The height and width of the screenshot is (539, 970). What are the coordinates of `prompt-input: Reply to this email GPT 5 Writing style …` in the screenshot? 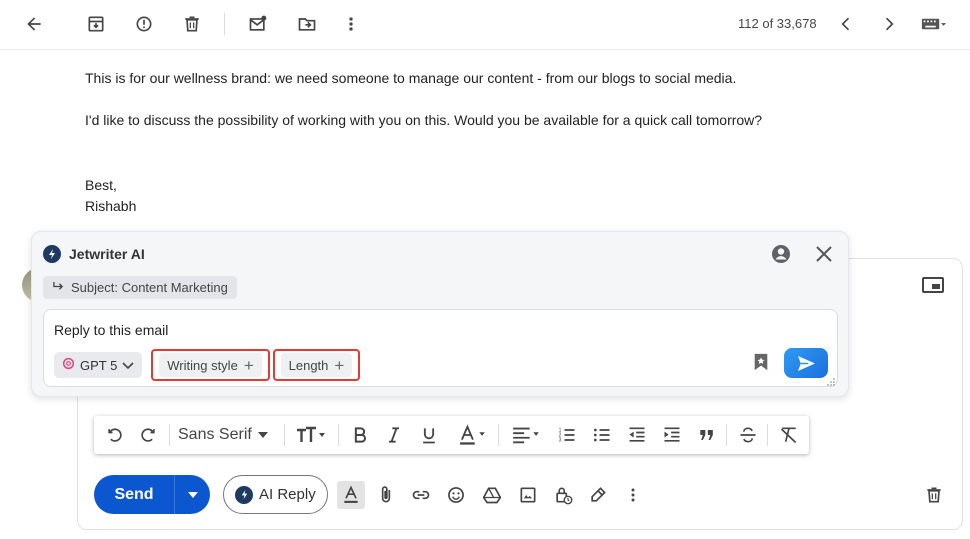 It's located at (440, 348).